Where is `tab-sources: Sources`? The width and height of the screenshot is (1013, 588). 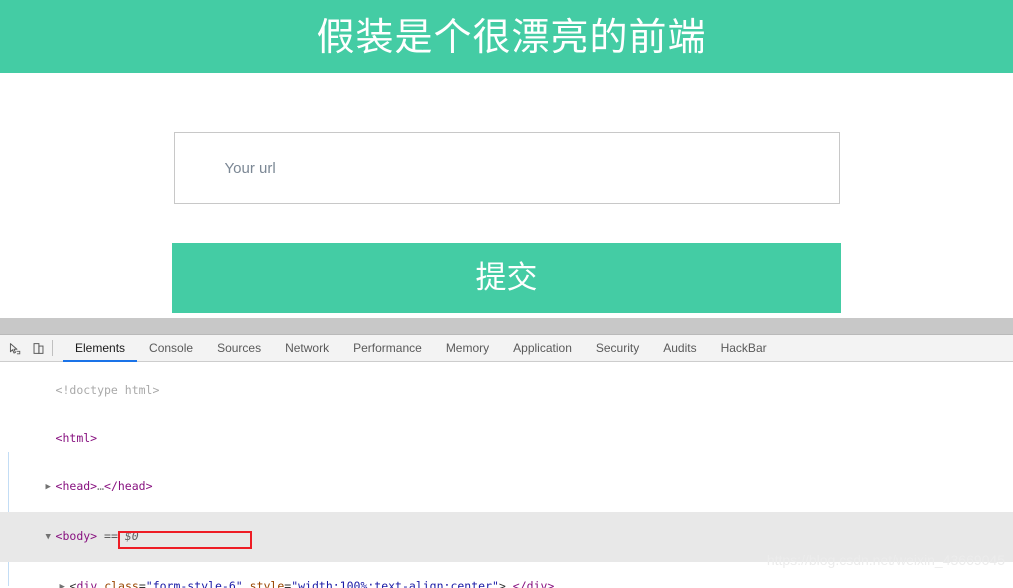
tab-sources: Sources is located at coordinates (239, 348).